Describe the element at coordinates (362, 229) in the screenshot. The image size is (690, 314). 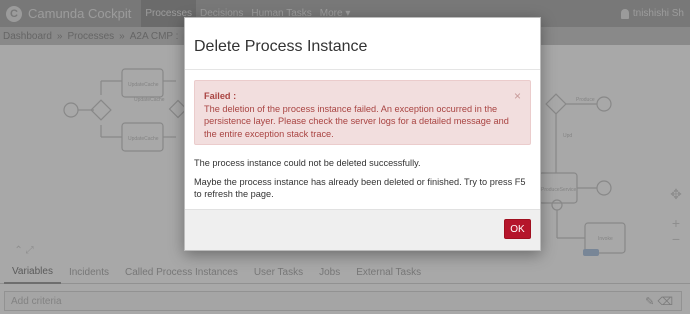
I see `dialog-footer: OK` at that location.